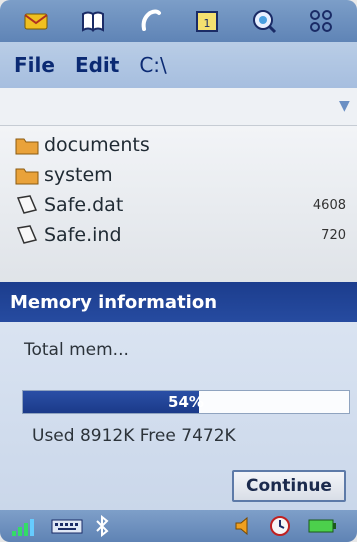  I want to click on status-right-group, so click(290, 526).